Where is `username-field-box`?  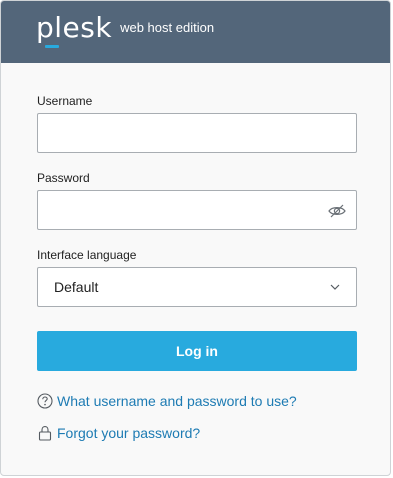 username-field-box is located at coordinates (197, 133).